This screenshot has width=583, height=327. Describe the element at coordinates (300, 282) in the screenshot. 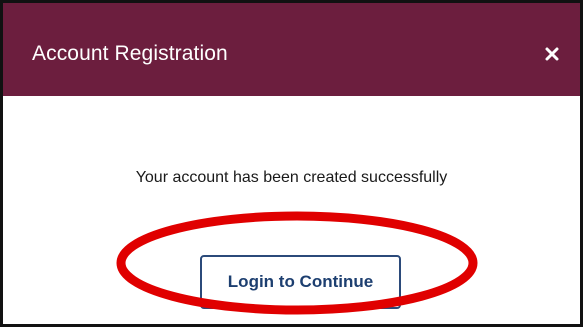

I see `login-button: Login to Continue` at that location.